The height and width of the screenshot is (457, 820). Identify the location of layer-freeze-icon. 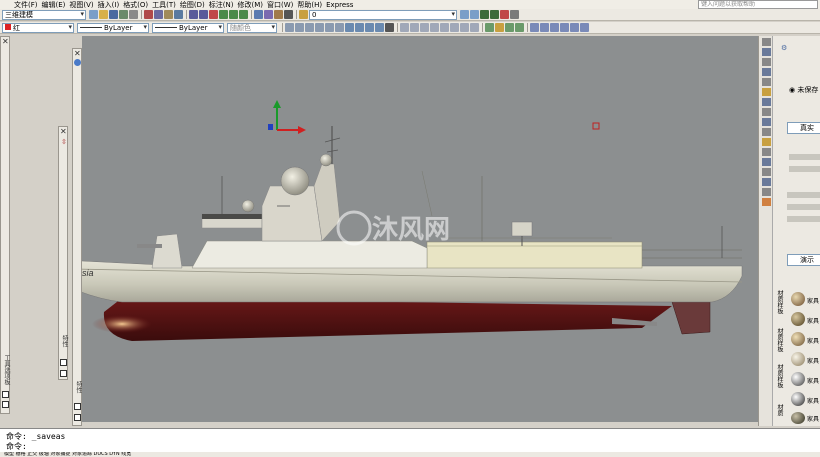
(504, 14).